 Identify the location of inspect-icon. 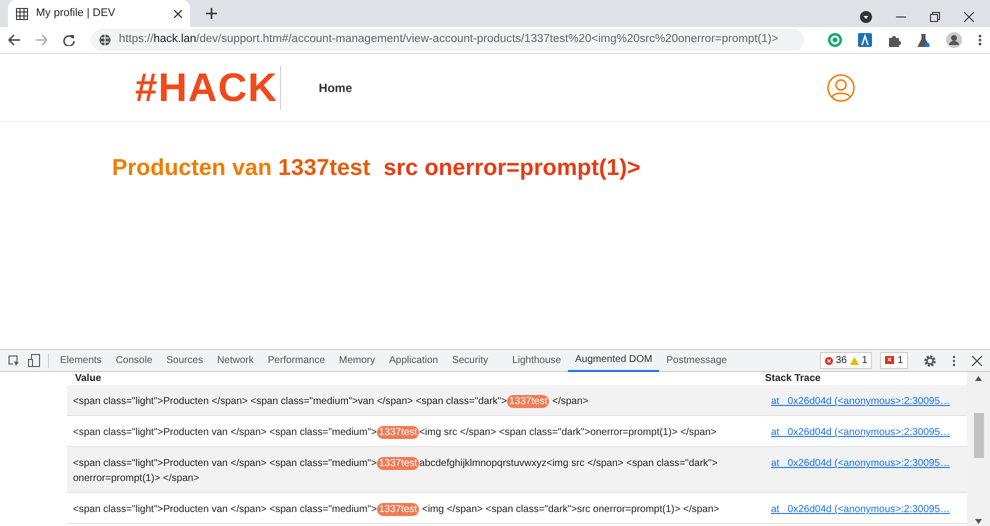
(14, 360).